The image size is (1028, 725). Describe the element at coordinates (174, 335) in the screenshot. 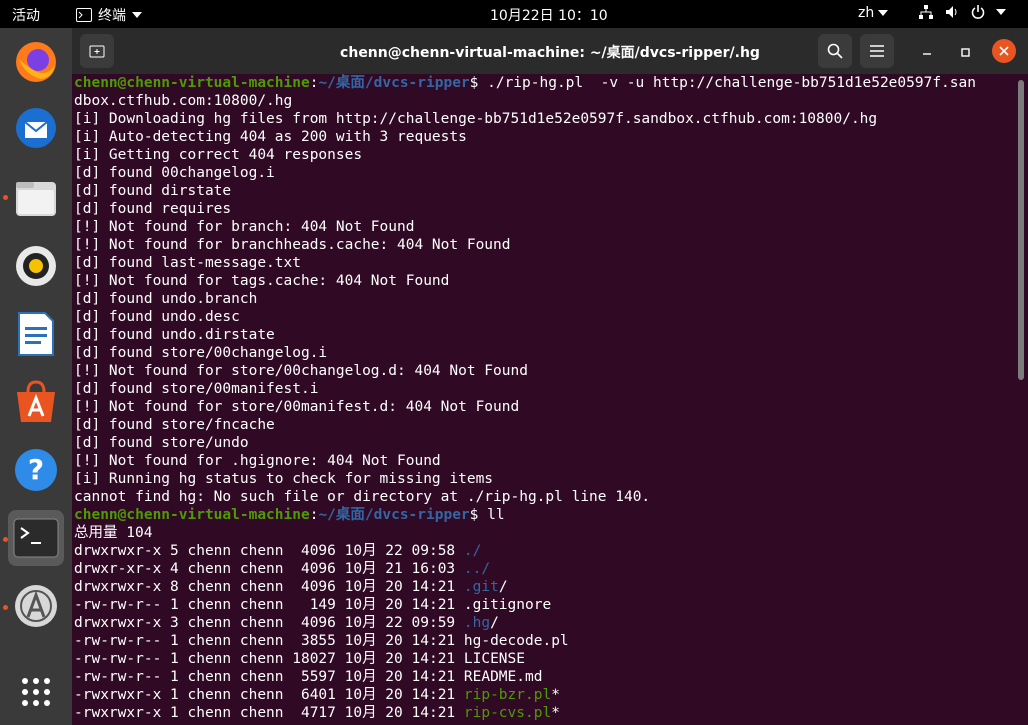

I see `output-line: [d] found undo.dirstate` at that location.